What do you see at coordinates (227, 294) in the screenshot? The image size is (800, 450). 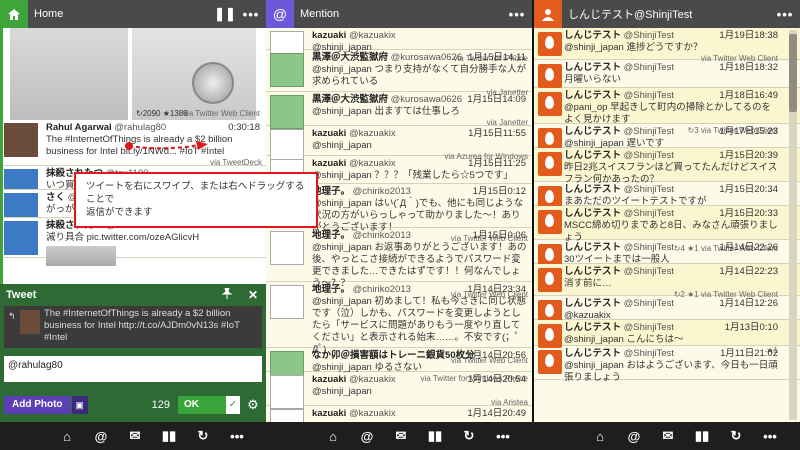 I see `pin-icon` at bounding box center [227, 294].